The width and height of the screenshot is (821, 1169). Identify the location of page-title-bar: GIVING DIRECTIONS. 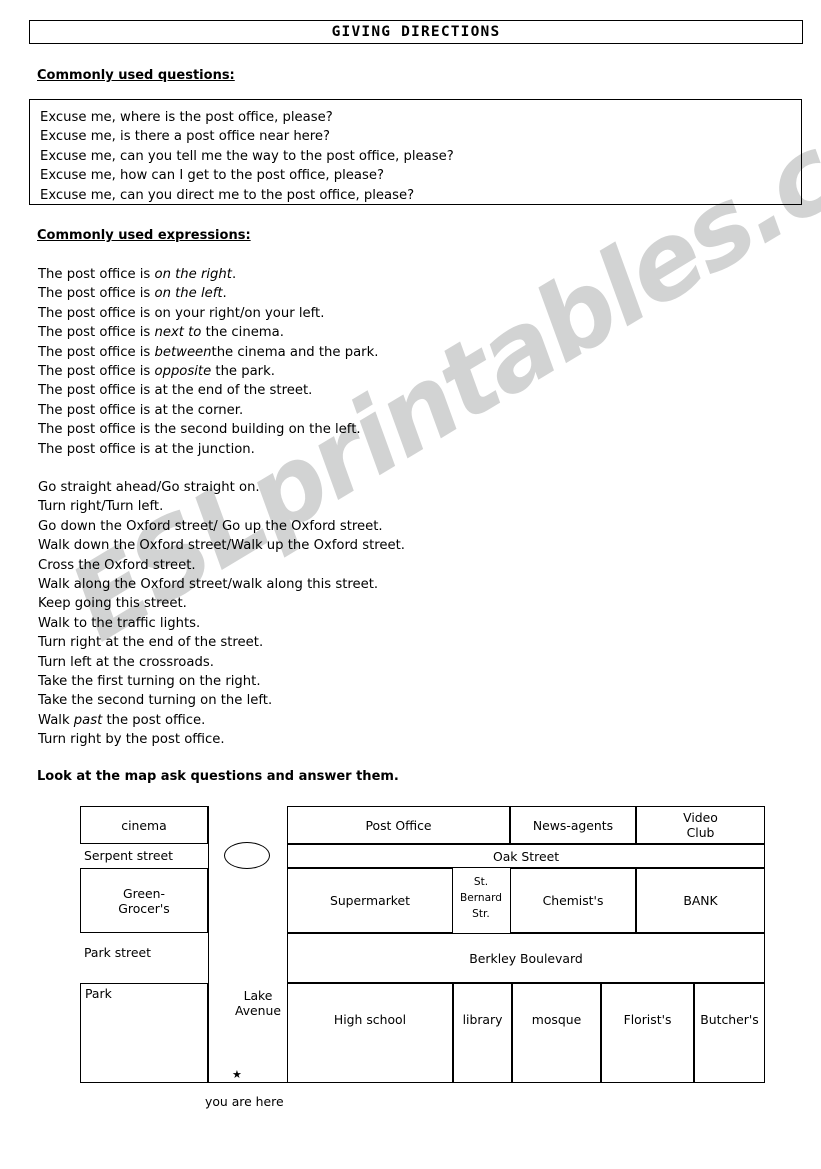
(416, 32).